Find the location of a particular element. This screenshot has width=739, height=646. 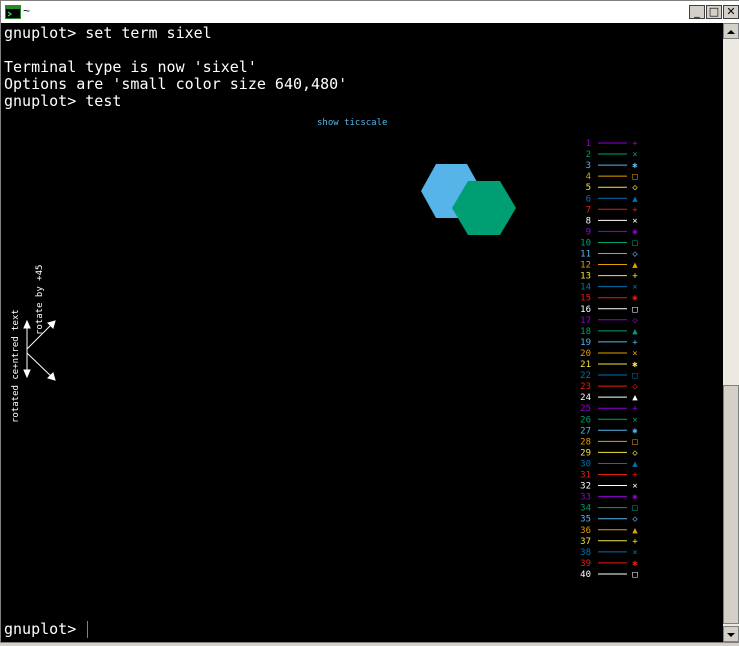

legend-label: 28 is located at coordinates (585, 442).